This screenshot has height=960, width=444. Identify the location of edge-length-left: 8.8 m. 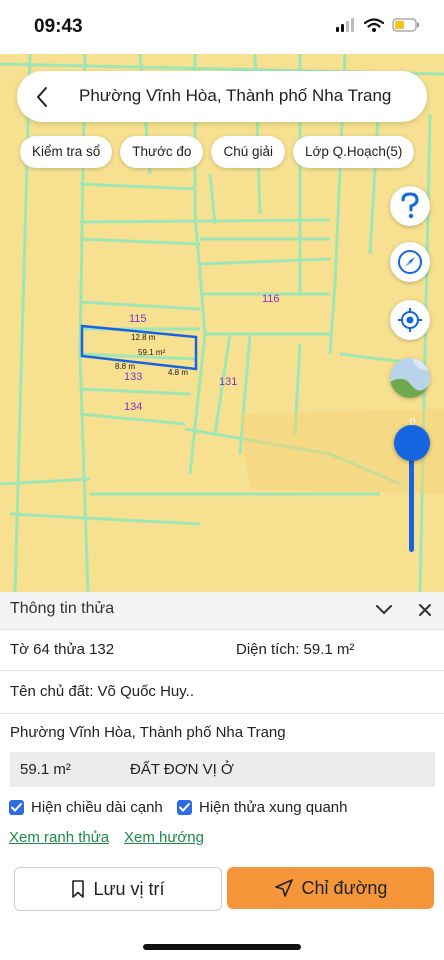
(125, 366).